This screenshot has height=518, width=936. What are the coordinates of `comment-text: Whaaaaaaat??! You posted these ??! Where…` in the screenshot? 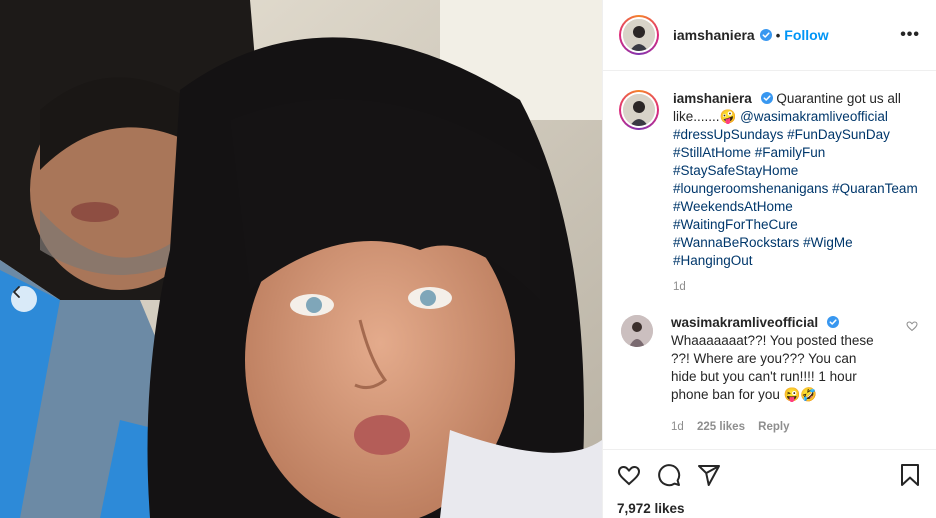 It's located at (772, 367).